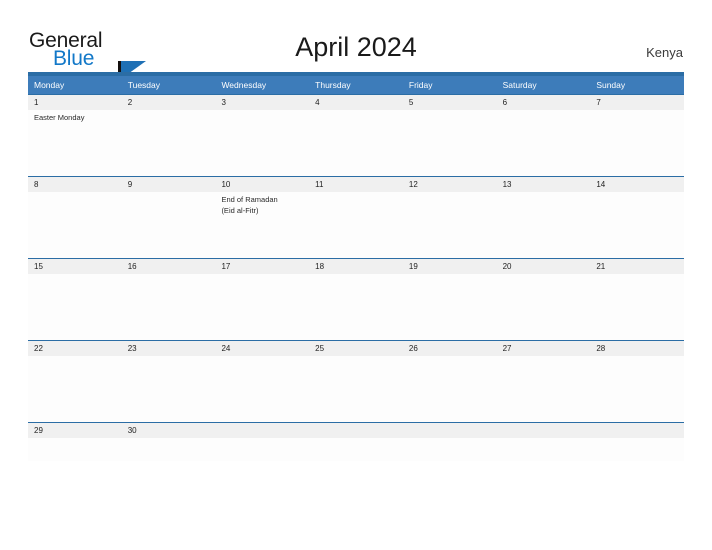  What do you see at coordinates (637, 266) in the screenshot?
I see `day-number: 21` at bounding box center [637, 266].